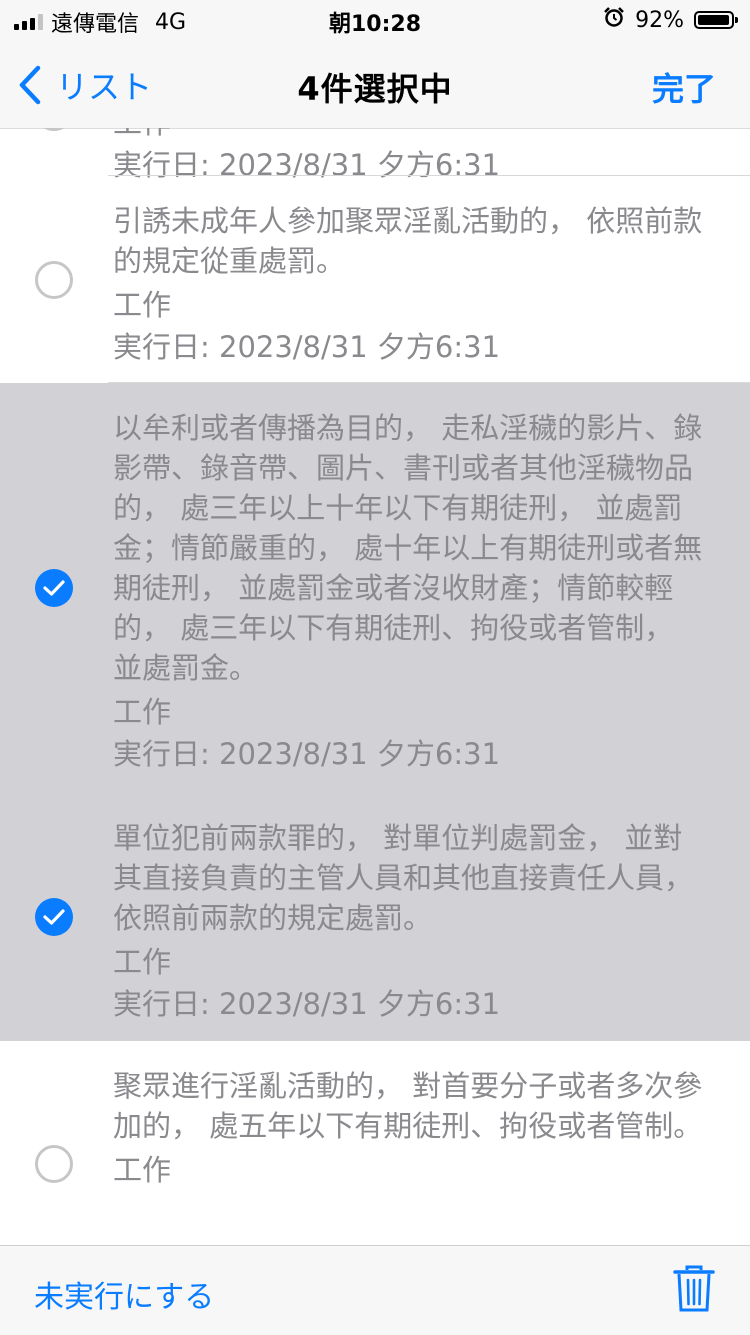 The width and height of the screenshot is (750, 1335). What do you see at coordinates (716, 20) in the screenshot?
I see `battery-icon` at bounding box center [716, 20].